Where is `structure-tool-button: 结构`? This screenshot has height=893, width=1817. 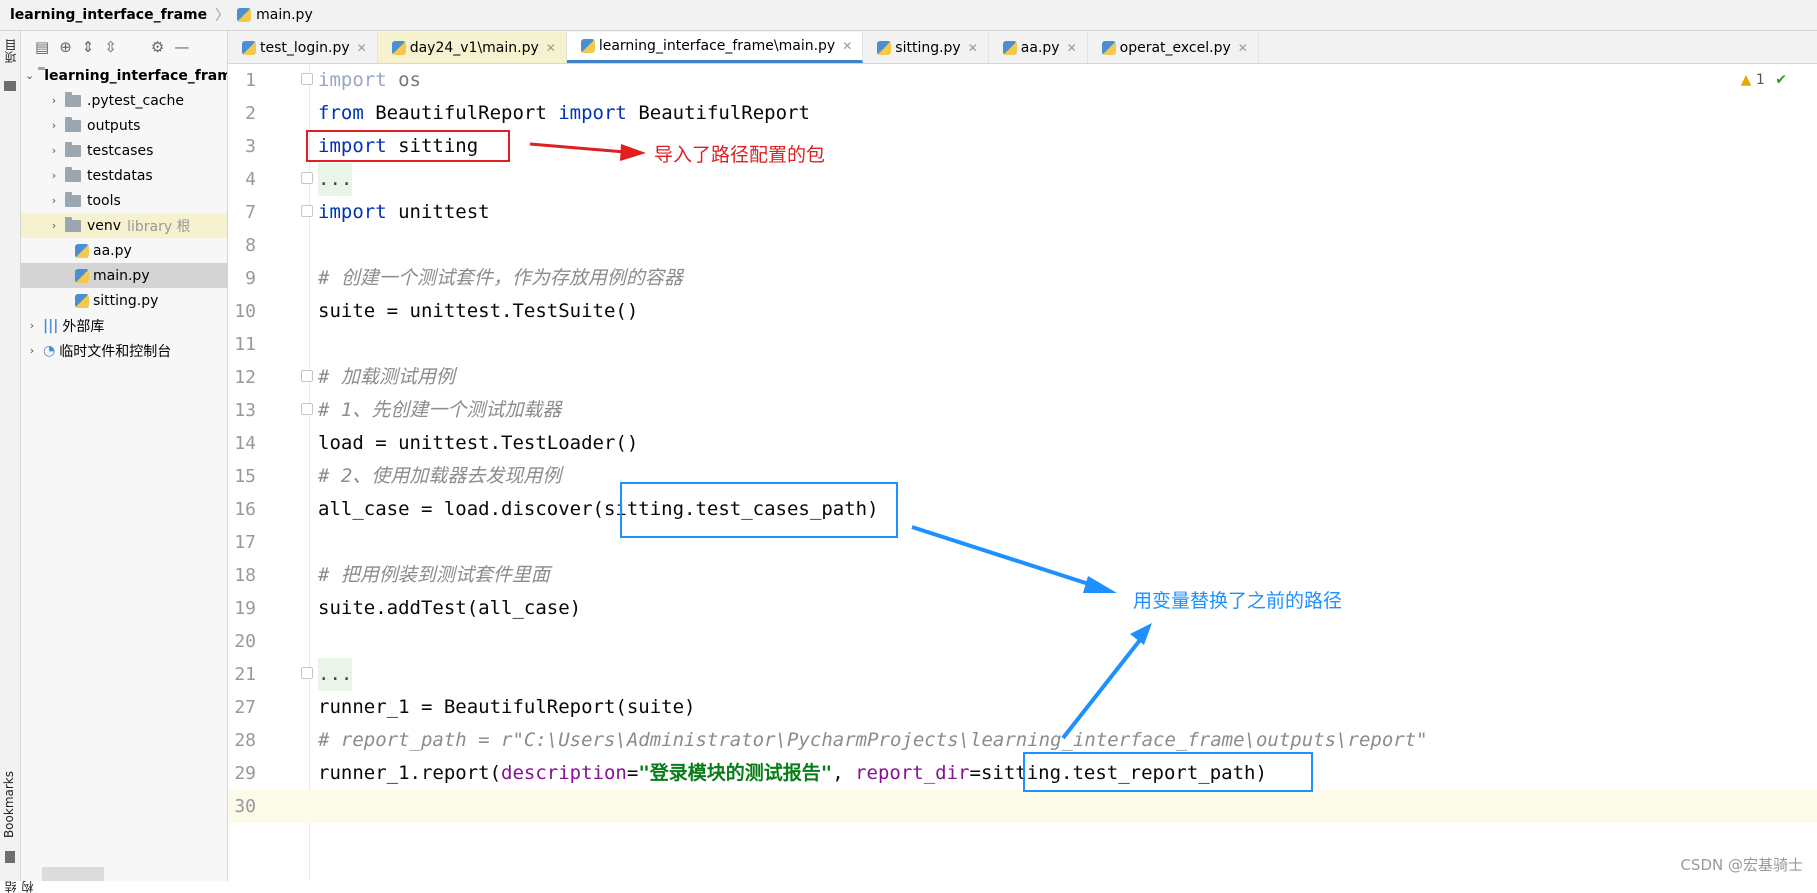
structure-tool-button: 结构 is located at coordinates (19, 887).